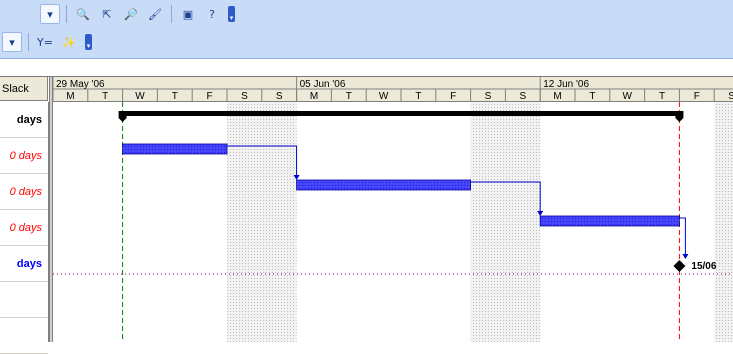  Describe the element at coordinates (703, 266) in the screenshot. I see `milestone-label: 15/06` at that location.